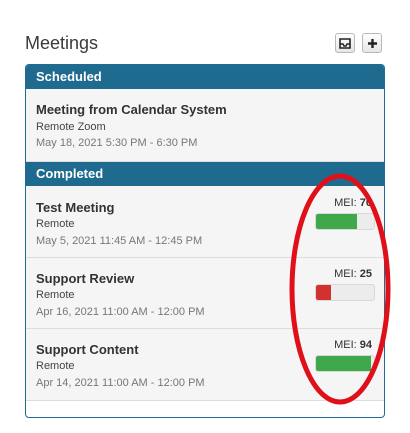 This screenshot has height=433, width=410. What do you see at coordinates (117, 143) in the screenshot?
I see `meeting-date: May 18, 2021 5:30 PM - 6:30 PM` at bounding box center [117, 143].